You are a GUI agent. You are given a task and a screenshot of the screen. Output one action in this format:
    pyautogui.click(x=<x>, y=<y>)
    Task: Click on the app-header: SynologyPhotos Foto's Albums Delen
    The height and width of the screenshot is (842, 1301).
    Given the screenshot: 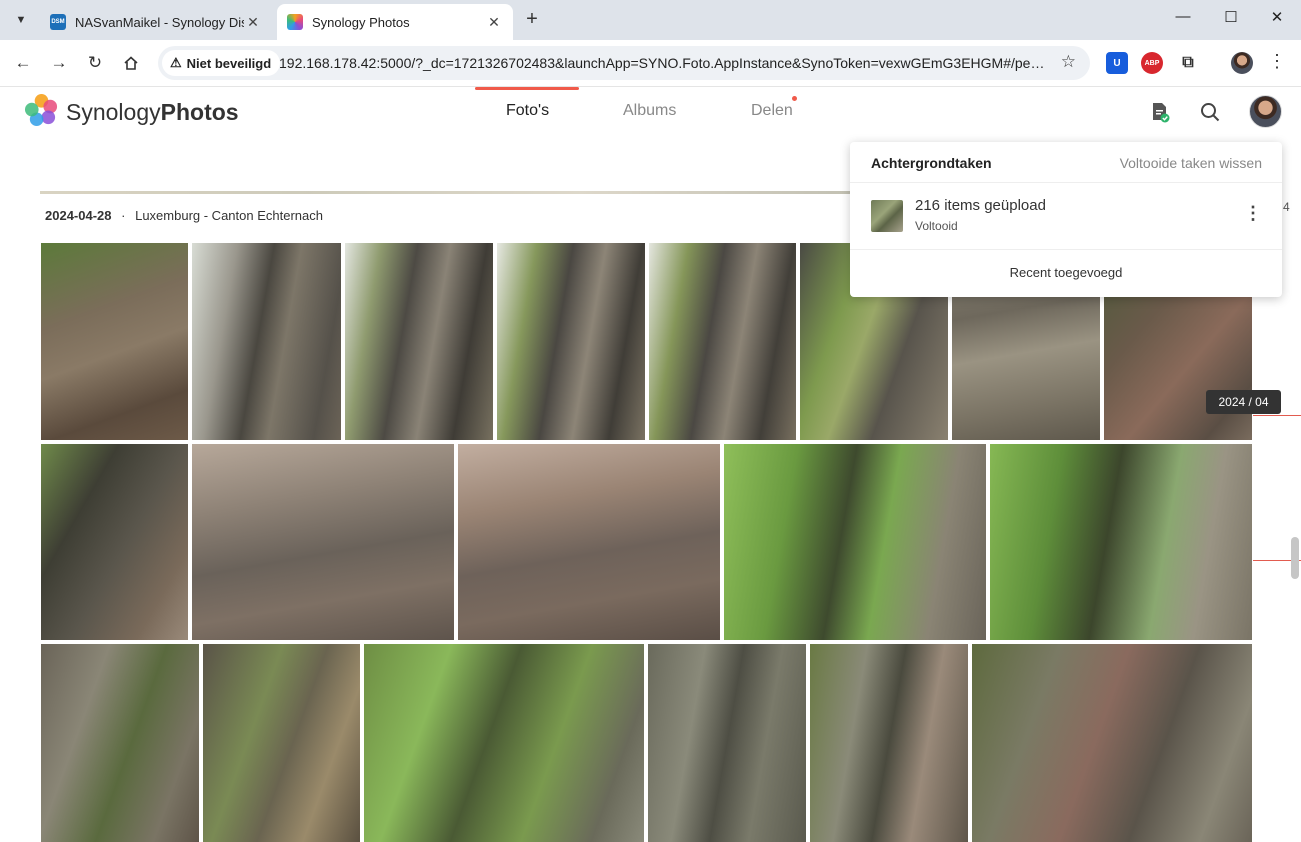 What is the action you would take?
    pyautogui.click(x=650, y=112)
    